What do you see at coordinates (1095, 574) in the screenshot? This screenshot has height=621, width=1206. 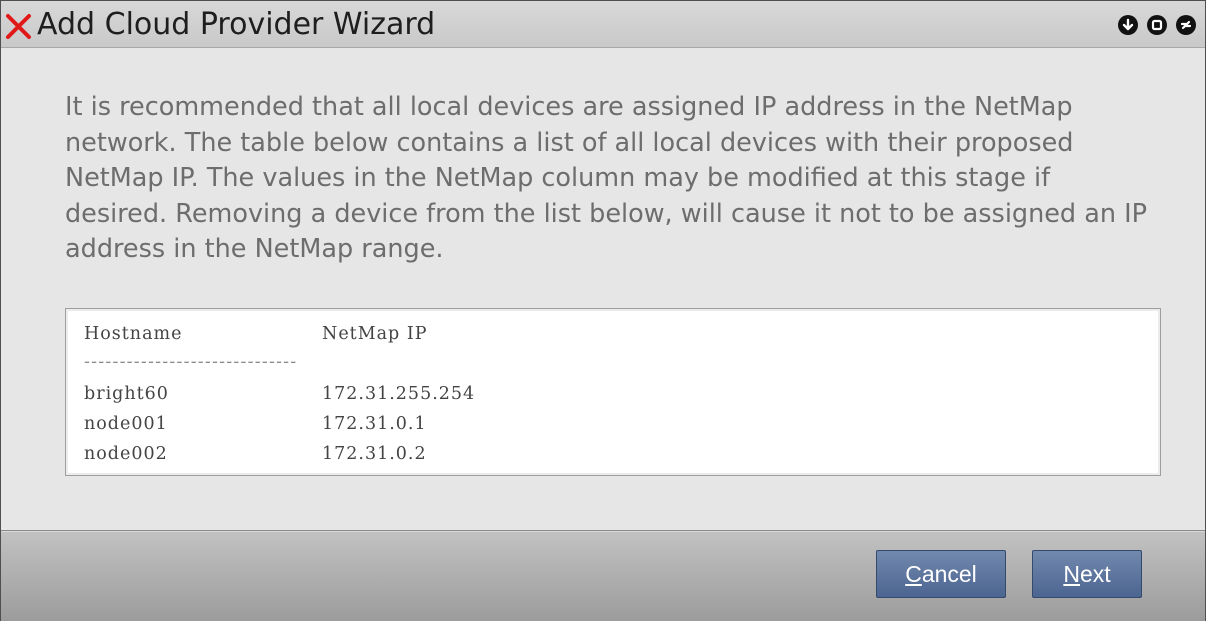 I see `next-label: ext` at bounding box center [1095, 574].